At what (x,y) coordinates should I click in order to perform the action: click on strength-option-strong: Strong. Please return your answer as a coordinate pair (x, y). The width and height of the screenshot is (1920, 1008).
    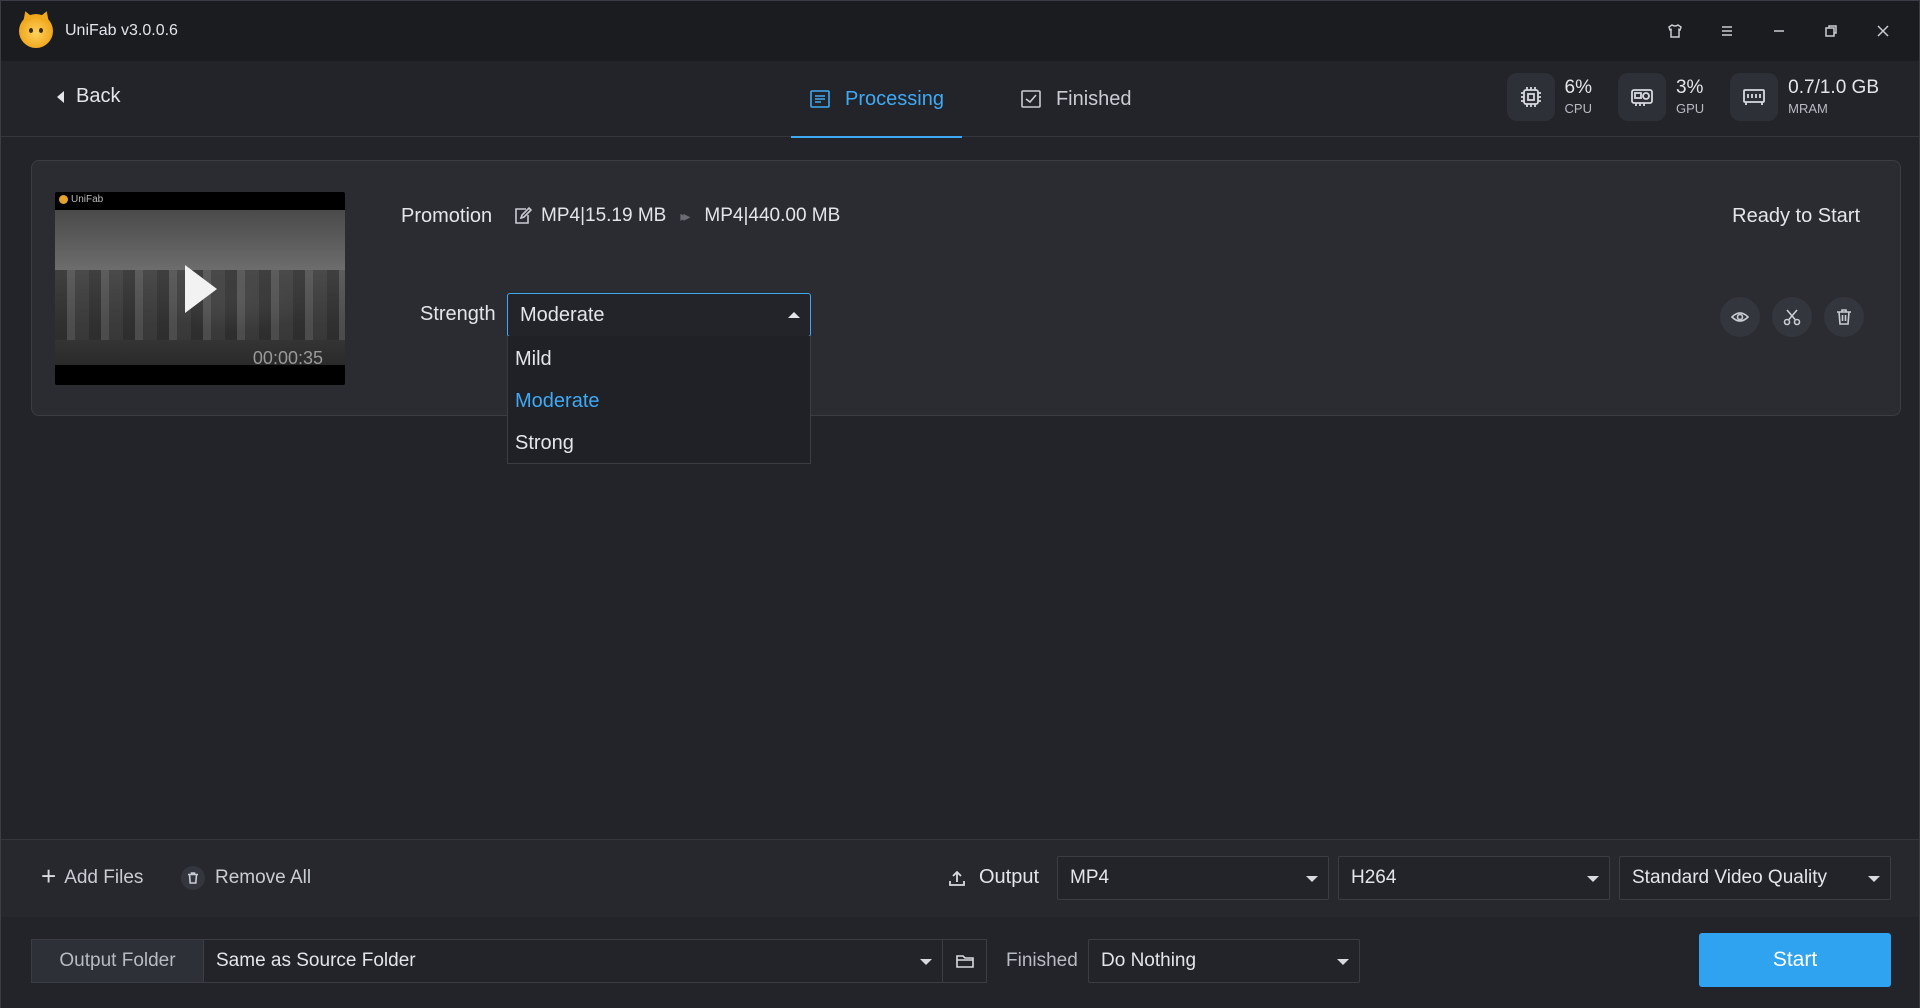
    Looking at the image, I should click on (659, 443).